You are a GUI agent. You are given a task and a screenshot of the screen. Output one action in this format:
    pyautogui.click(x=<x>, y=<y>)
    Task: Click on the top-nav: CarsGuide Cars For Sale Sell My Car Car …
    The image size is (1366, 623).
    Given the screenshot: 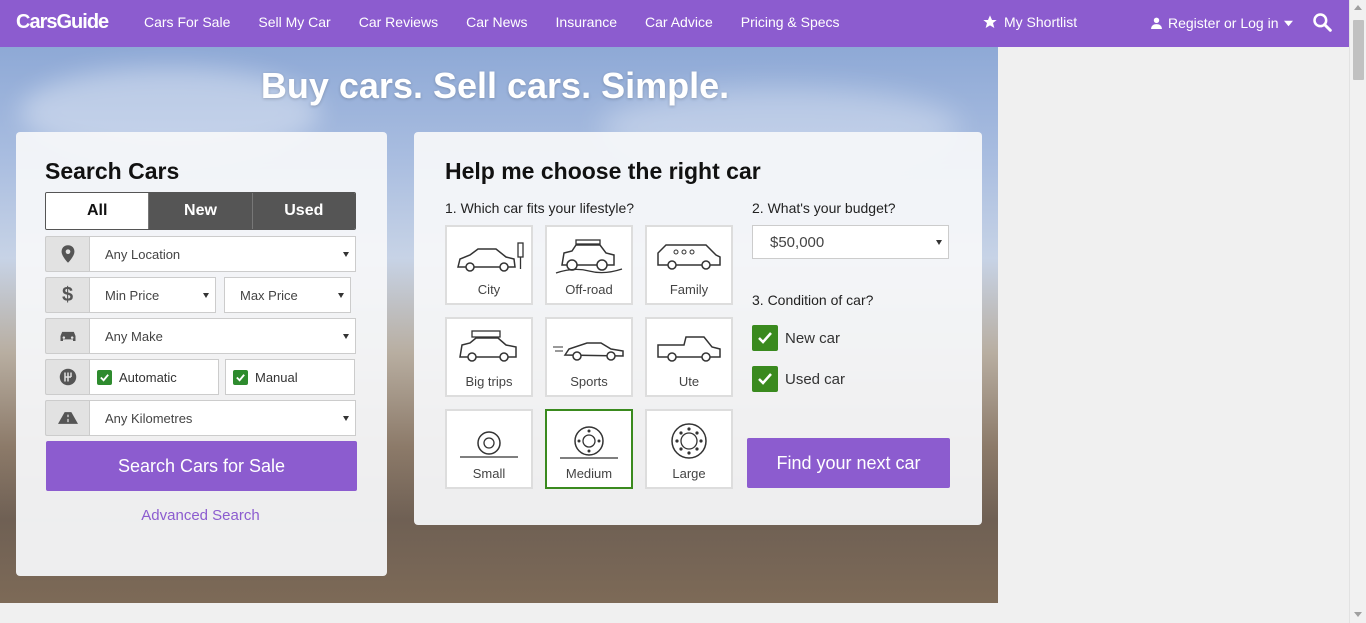 What is the action you would take?
    pyautogui.click(x=674, y=23)
    